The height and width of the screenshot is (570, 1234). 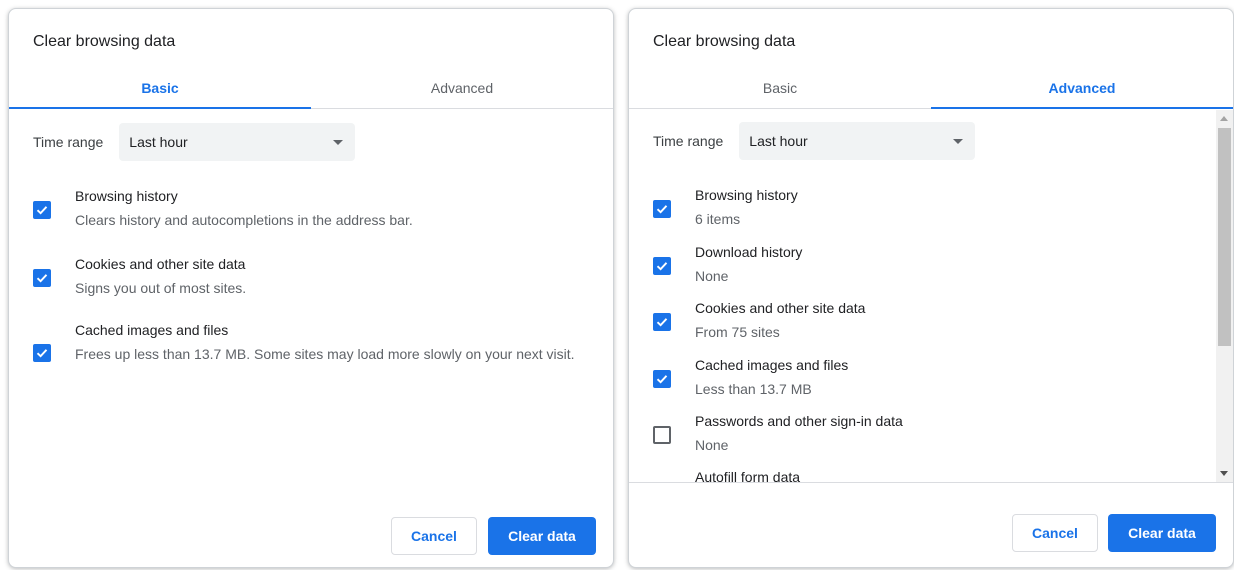 I want to click on scroll-down-arrow-icon, so click(x=1224, y=473).